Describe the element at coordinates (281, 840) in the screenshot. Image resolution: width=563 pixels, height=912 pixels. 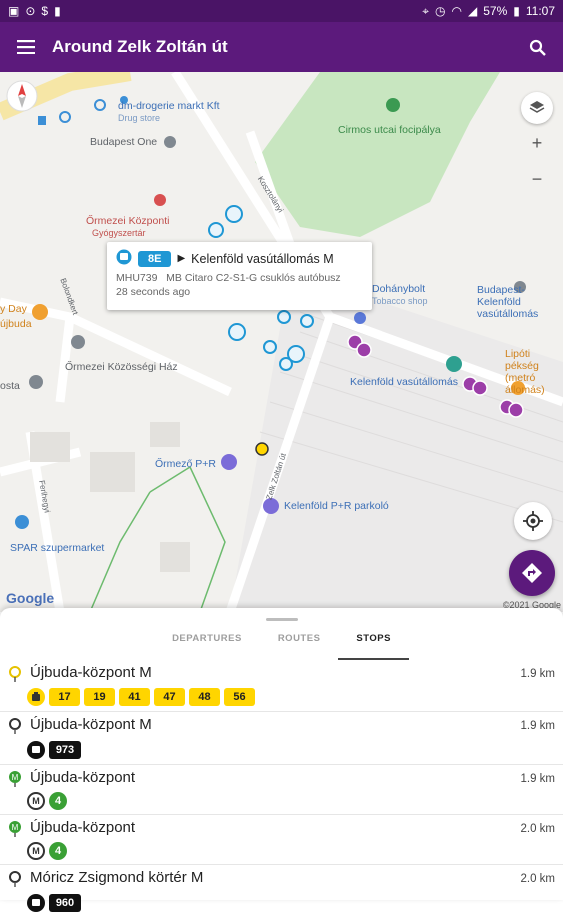
I see `list-item: M Újbuda-központ 2.0 km M 4` at that location.